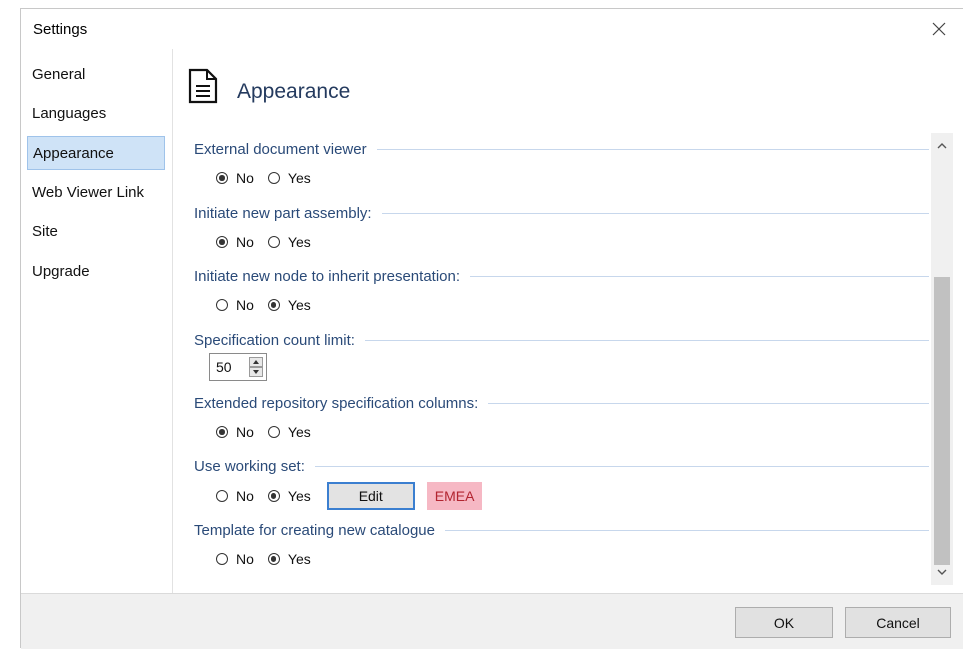 The height and width of the screenshot is (649, 963). What do you see at coordinates (96, 114) in the screenshot?
I see `sidebar-item-languages: Languages` at bounding box center [96, 114].